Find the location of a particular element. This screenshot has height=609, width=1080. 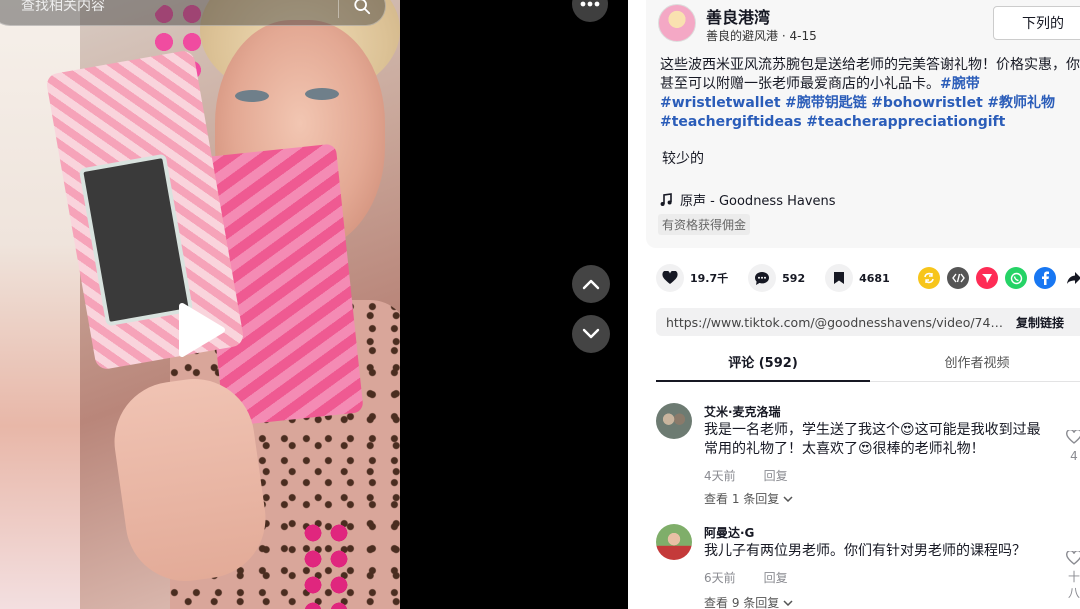

comment-text: 我儿子有两位男老师。你们有针对男老师的课程吗？ is located at coordinates (865, 551).